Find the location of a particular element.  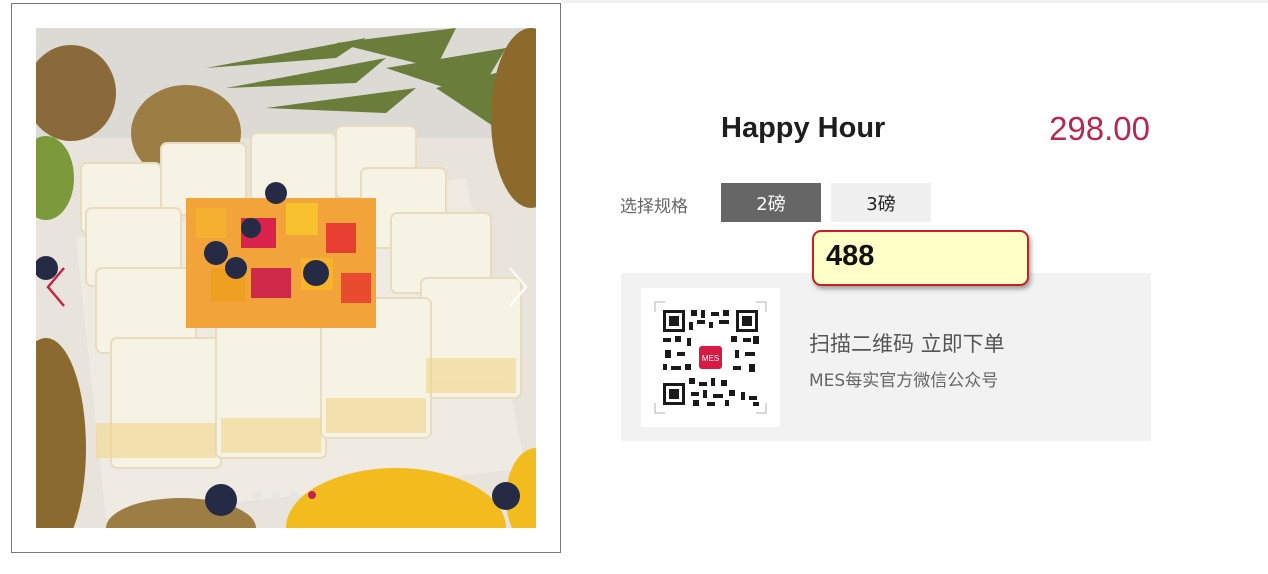

product-price: 298.00 is located at coordinates (1099, 128).